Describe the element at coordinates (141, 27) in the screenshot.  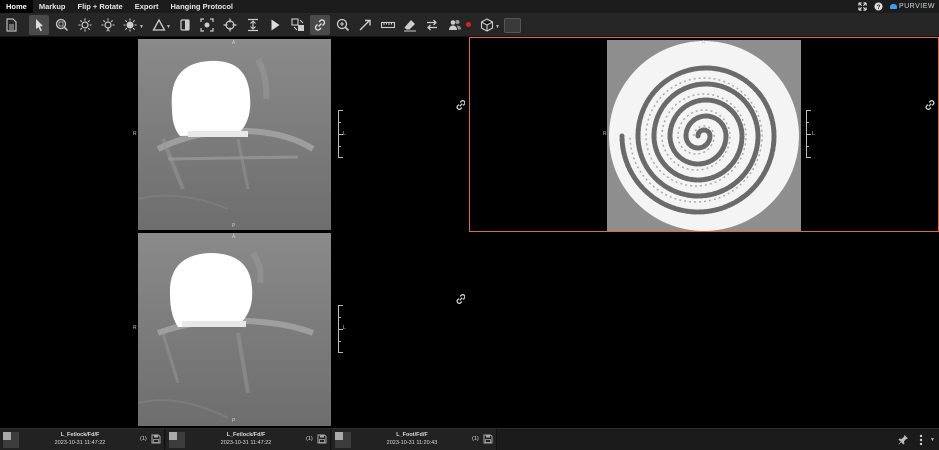
I see `window-level-caret-icon: ▼` at that location.